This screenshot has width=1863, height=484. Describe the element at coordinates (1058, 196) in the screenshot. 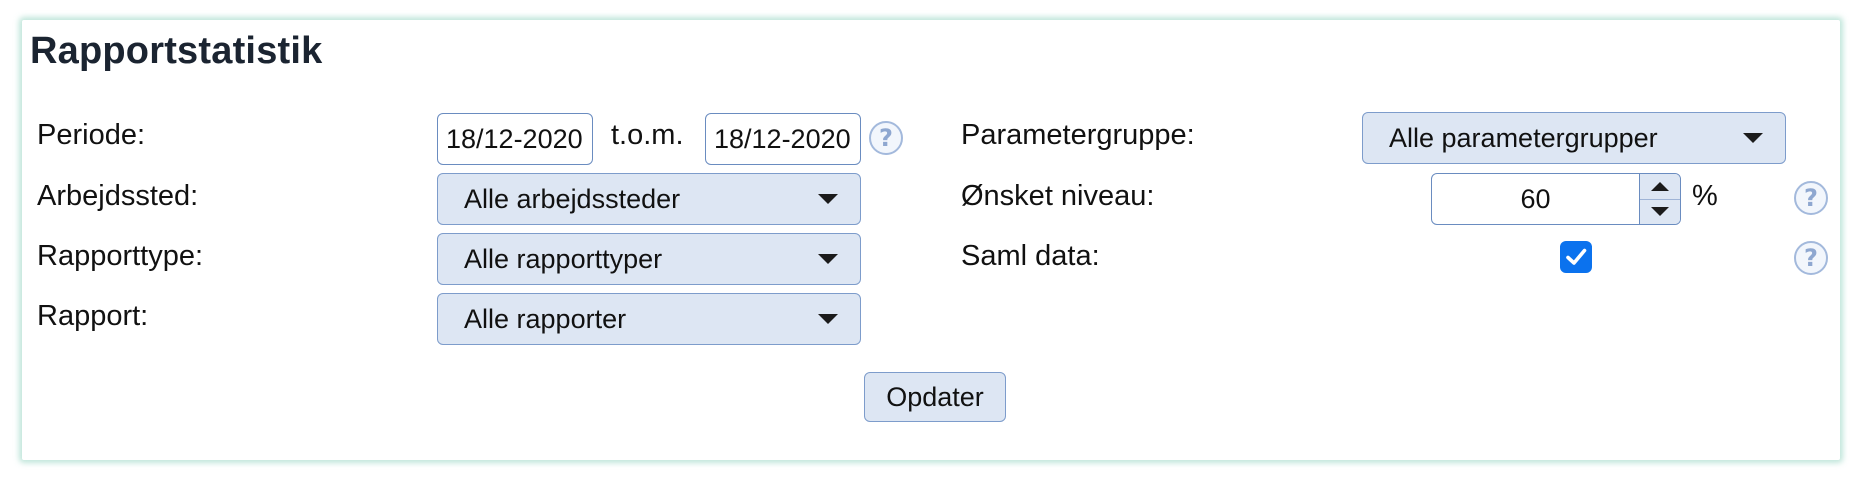

I see `level-label: Ønsket niveau:` at that location.